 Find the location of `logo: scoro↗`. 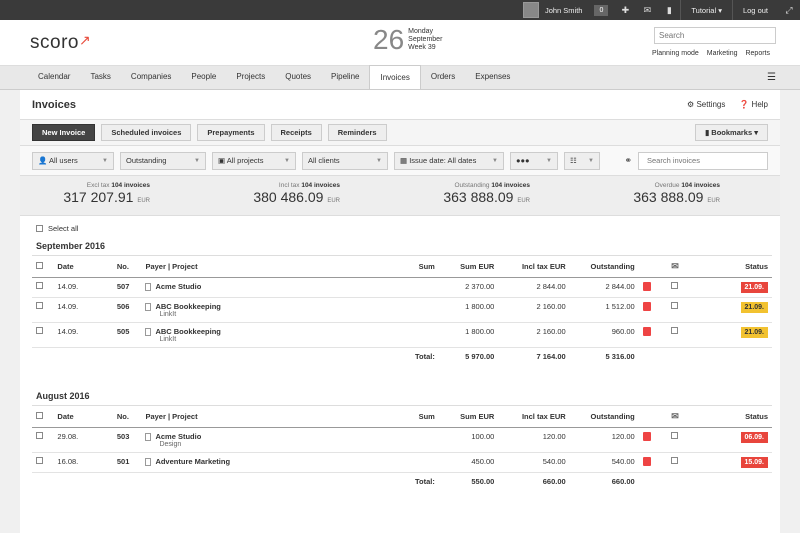

logo: scoro↗ is located at coordinates (60, 43).